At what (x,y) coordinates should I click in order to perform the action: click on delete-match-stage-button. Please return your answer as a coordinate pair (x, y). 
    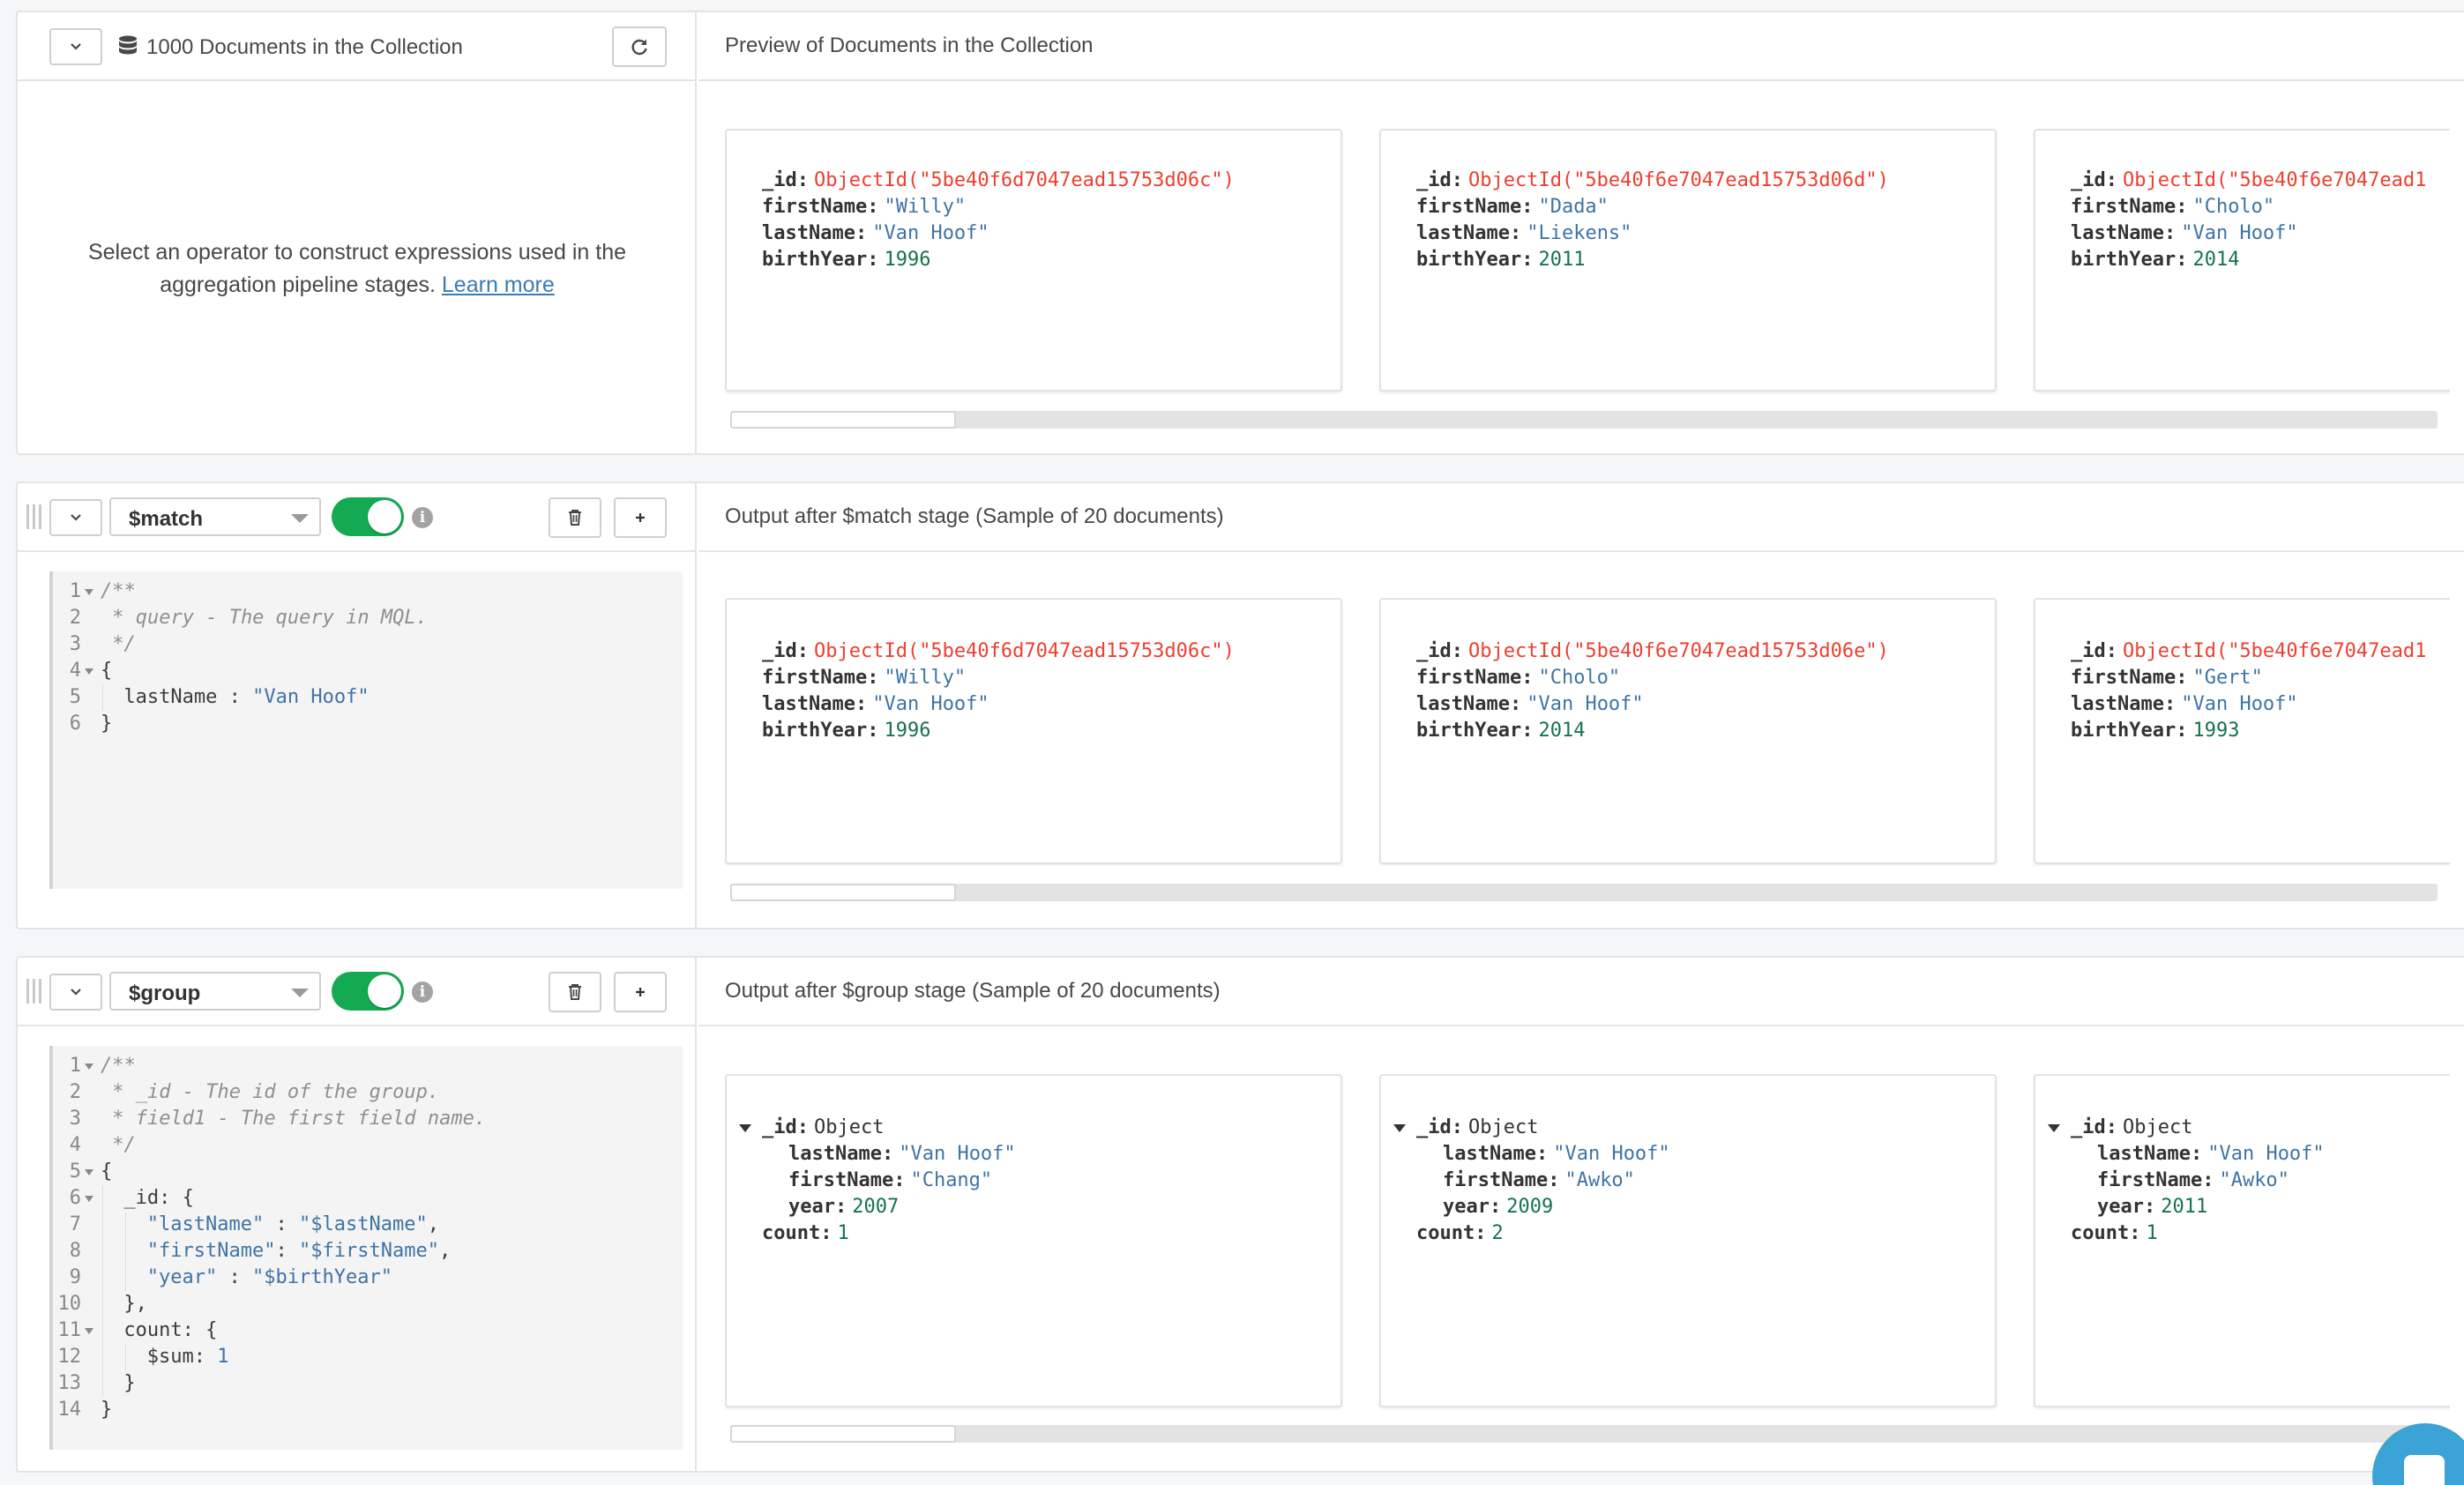
    Looking at the image, I should click on (575, 517).